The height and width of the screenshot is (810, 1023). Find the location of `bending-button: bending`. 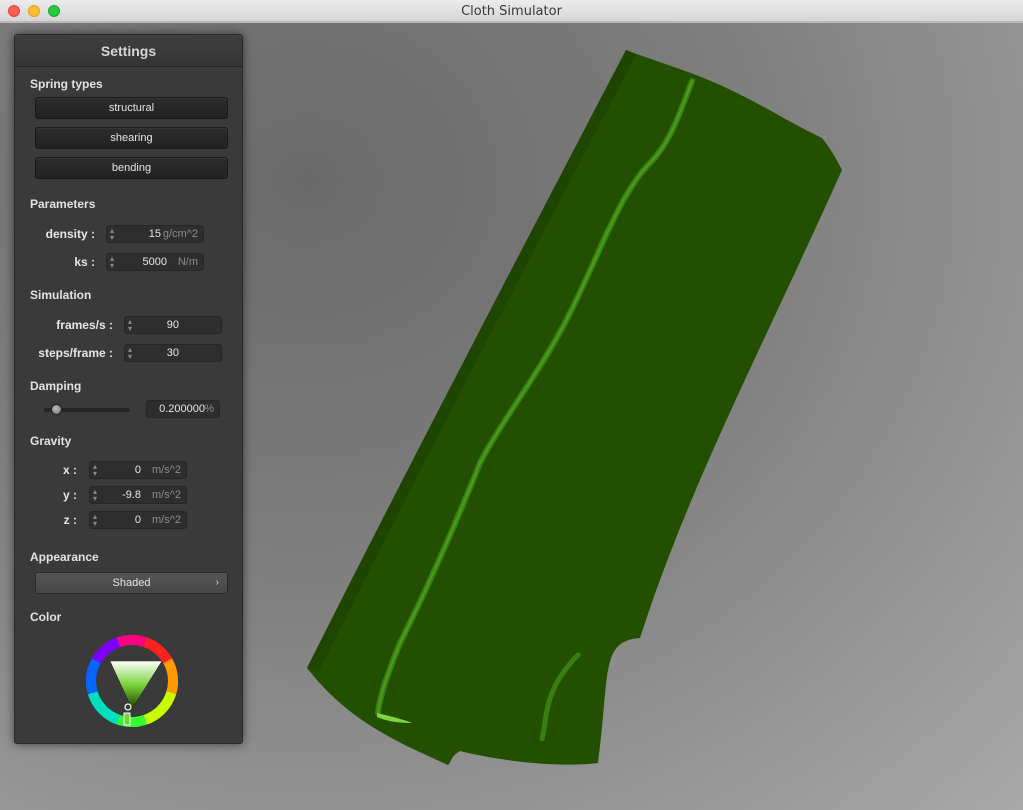

bending-button: bending is located at coordinates (131, 168).